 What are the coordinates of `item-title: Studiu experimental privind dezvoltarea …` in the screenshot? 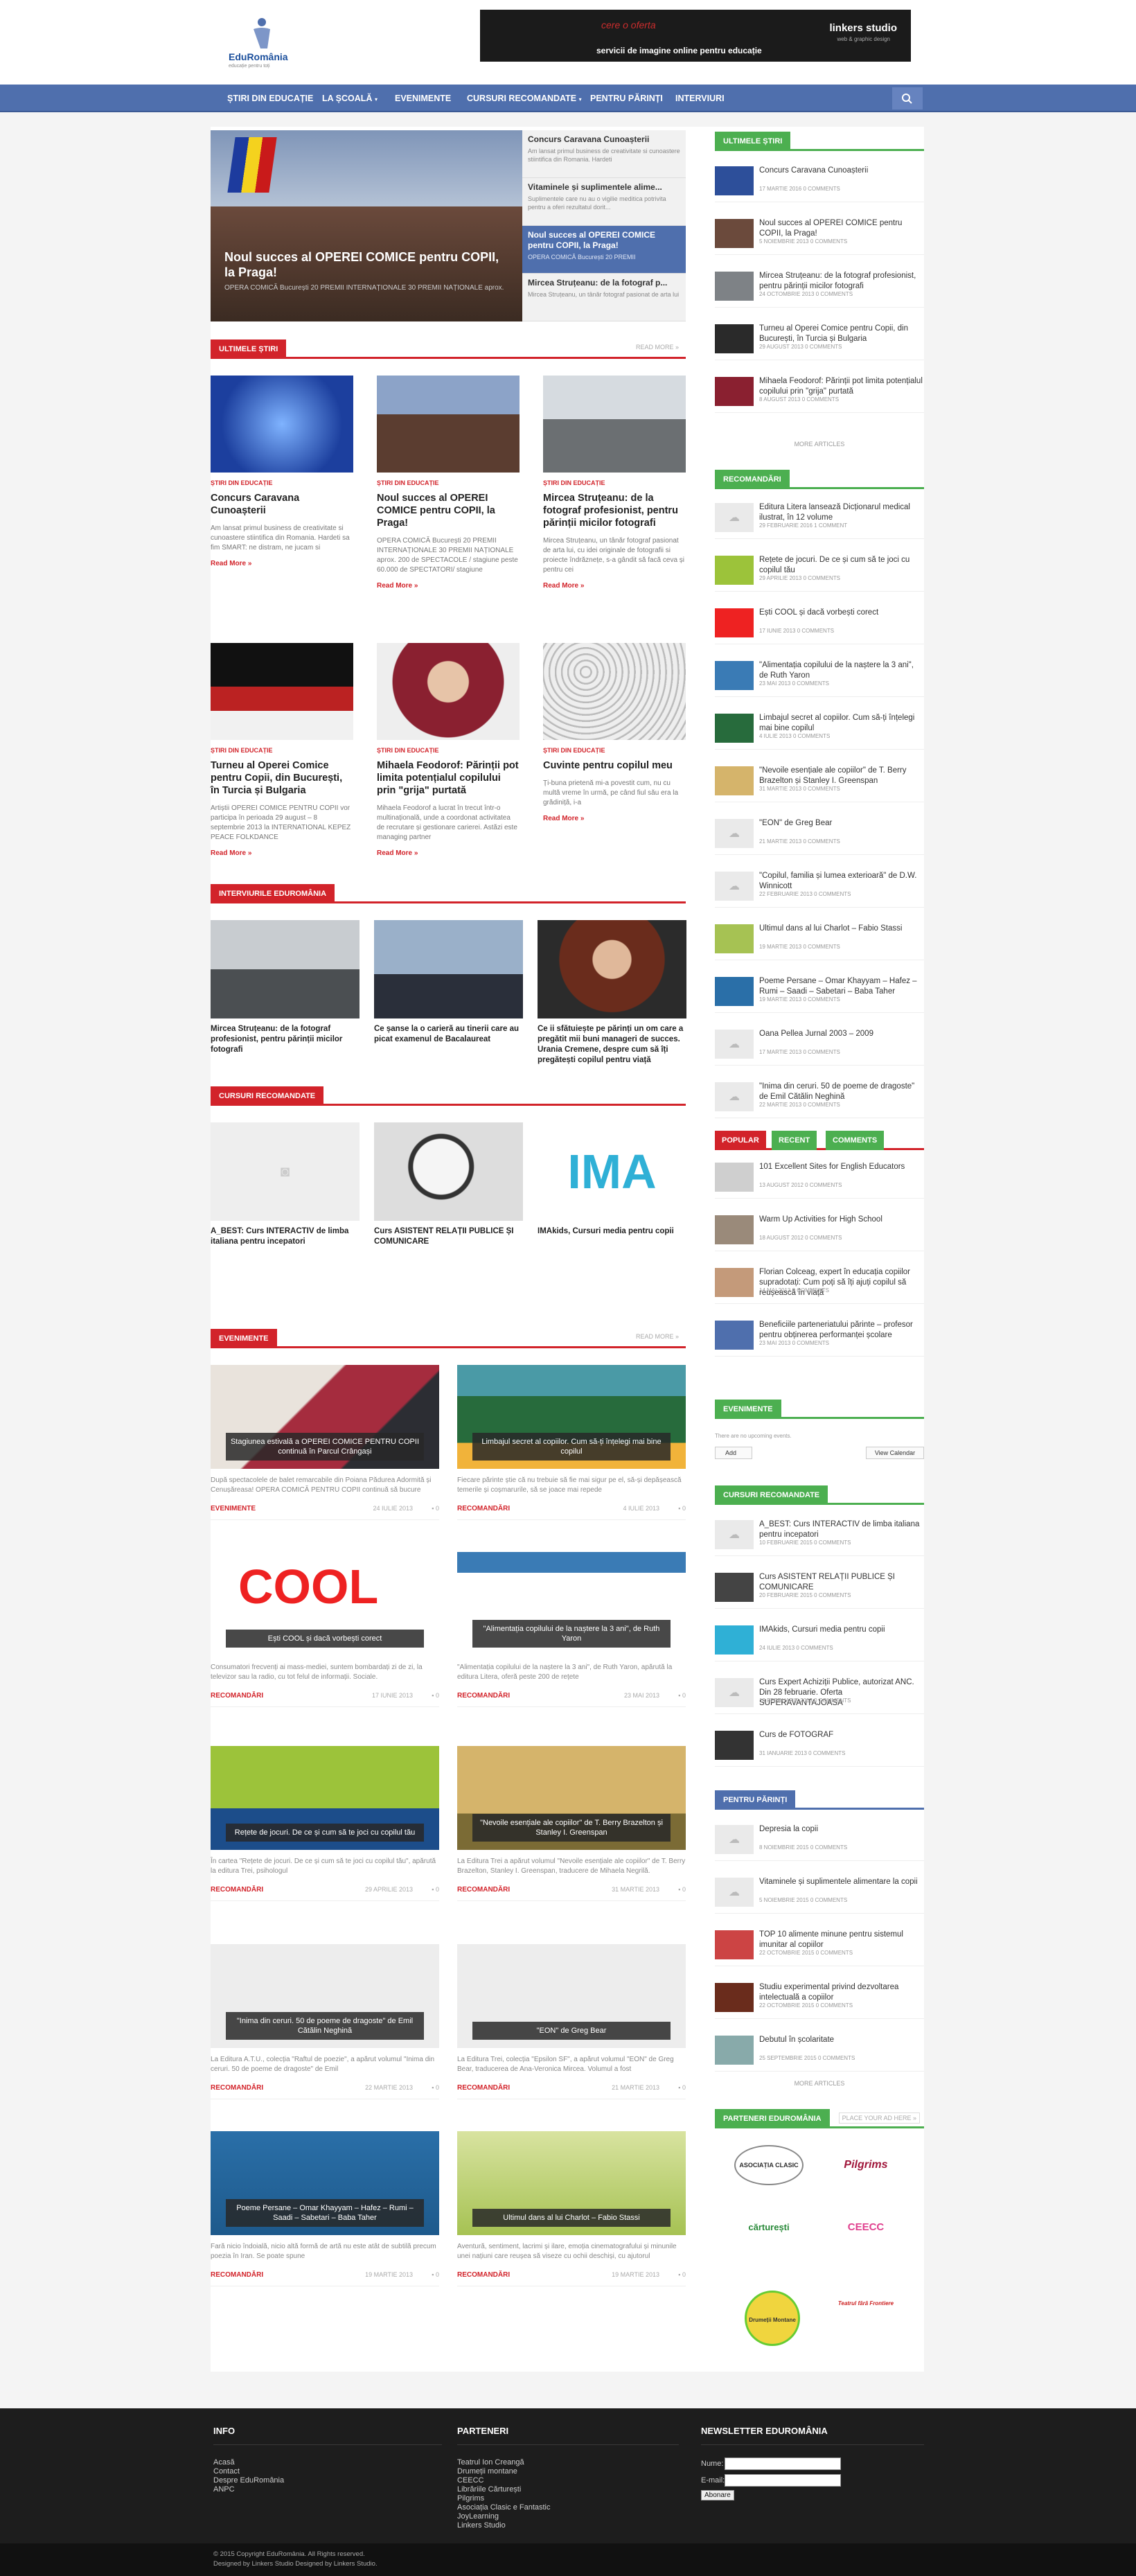 It's located at (841, 1992).